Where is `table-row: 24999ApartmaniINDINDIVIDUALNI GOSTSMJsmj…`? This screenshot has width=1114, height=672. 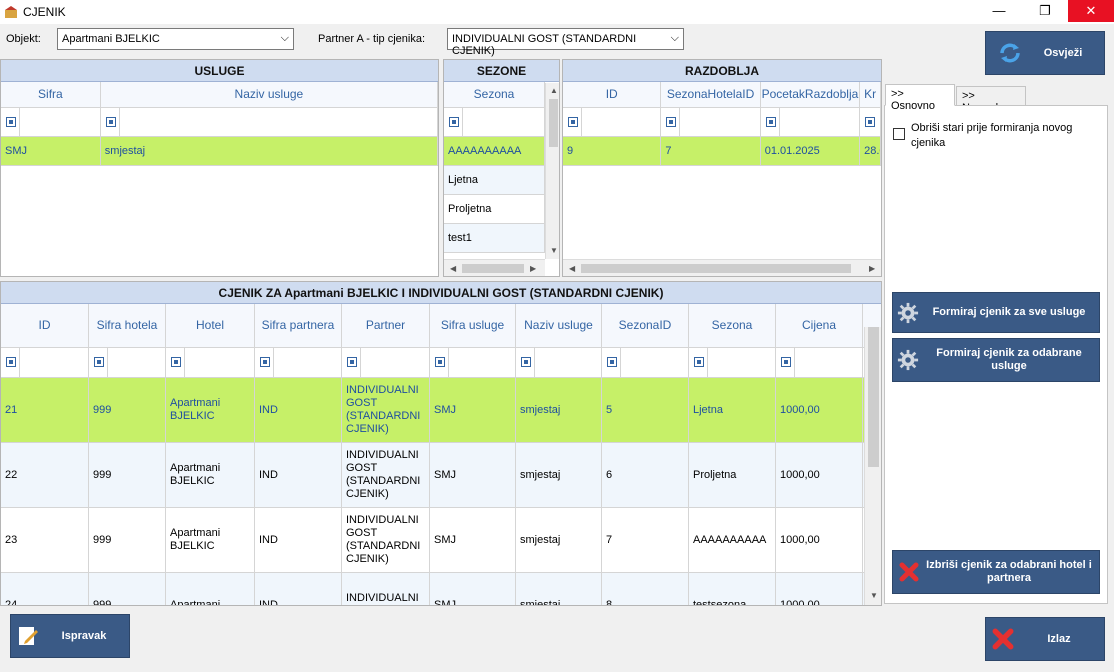
table-row: 24999ApartmaniINDINDIVIDUALNI GOSTSMJsmj… is located at coordinates (441, 589).